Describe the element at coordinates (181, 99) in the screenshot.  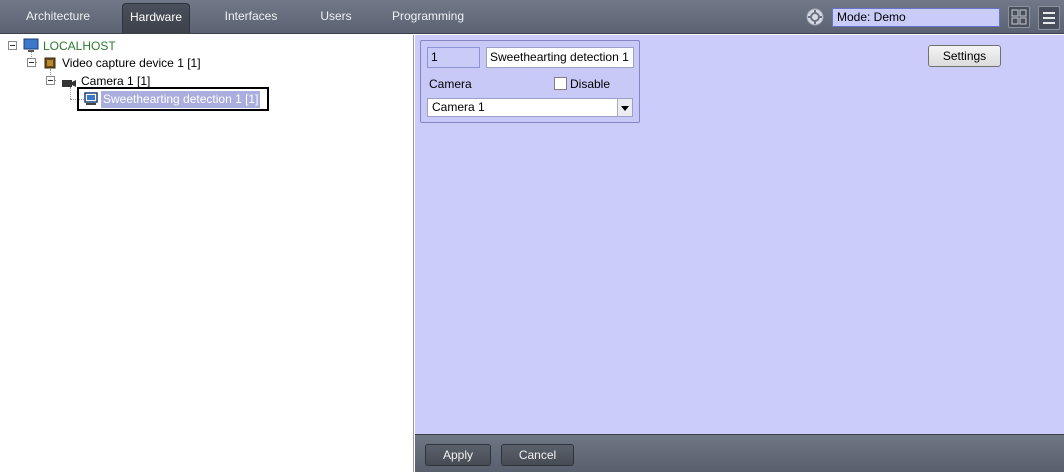
I see `tree-node-sweethearting-detection: Sweethearting detection 1 [1]` at that location.